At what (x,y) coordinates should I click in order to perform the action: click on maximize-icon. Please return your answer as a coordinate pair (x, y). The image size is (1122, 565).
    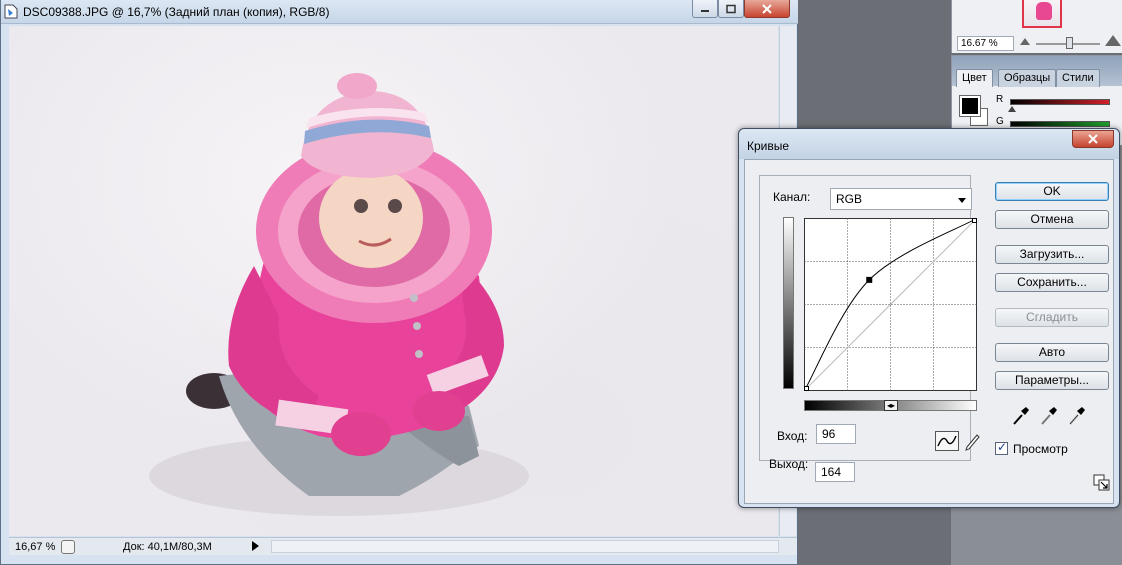
    Looking at the image, I should click on (731, 8).